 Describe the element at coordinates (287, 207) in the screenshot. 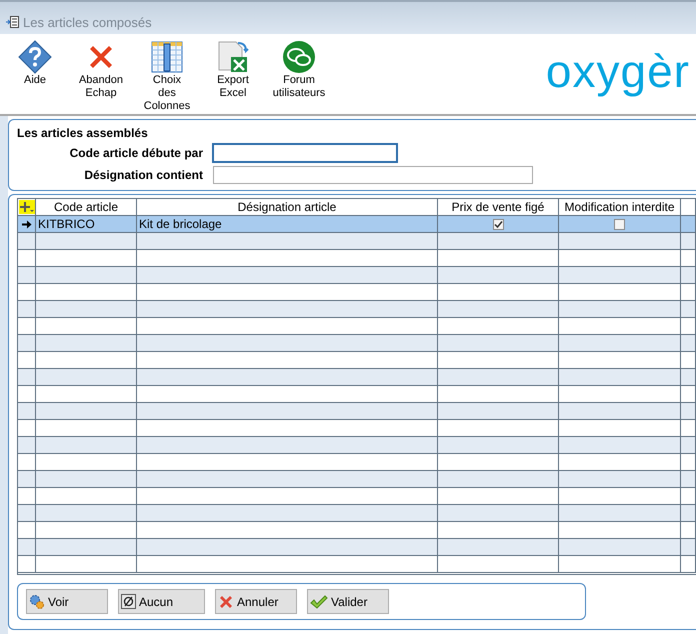

I see `column-header: Désignation article` at that location.